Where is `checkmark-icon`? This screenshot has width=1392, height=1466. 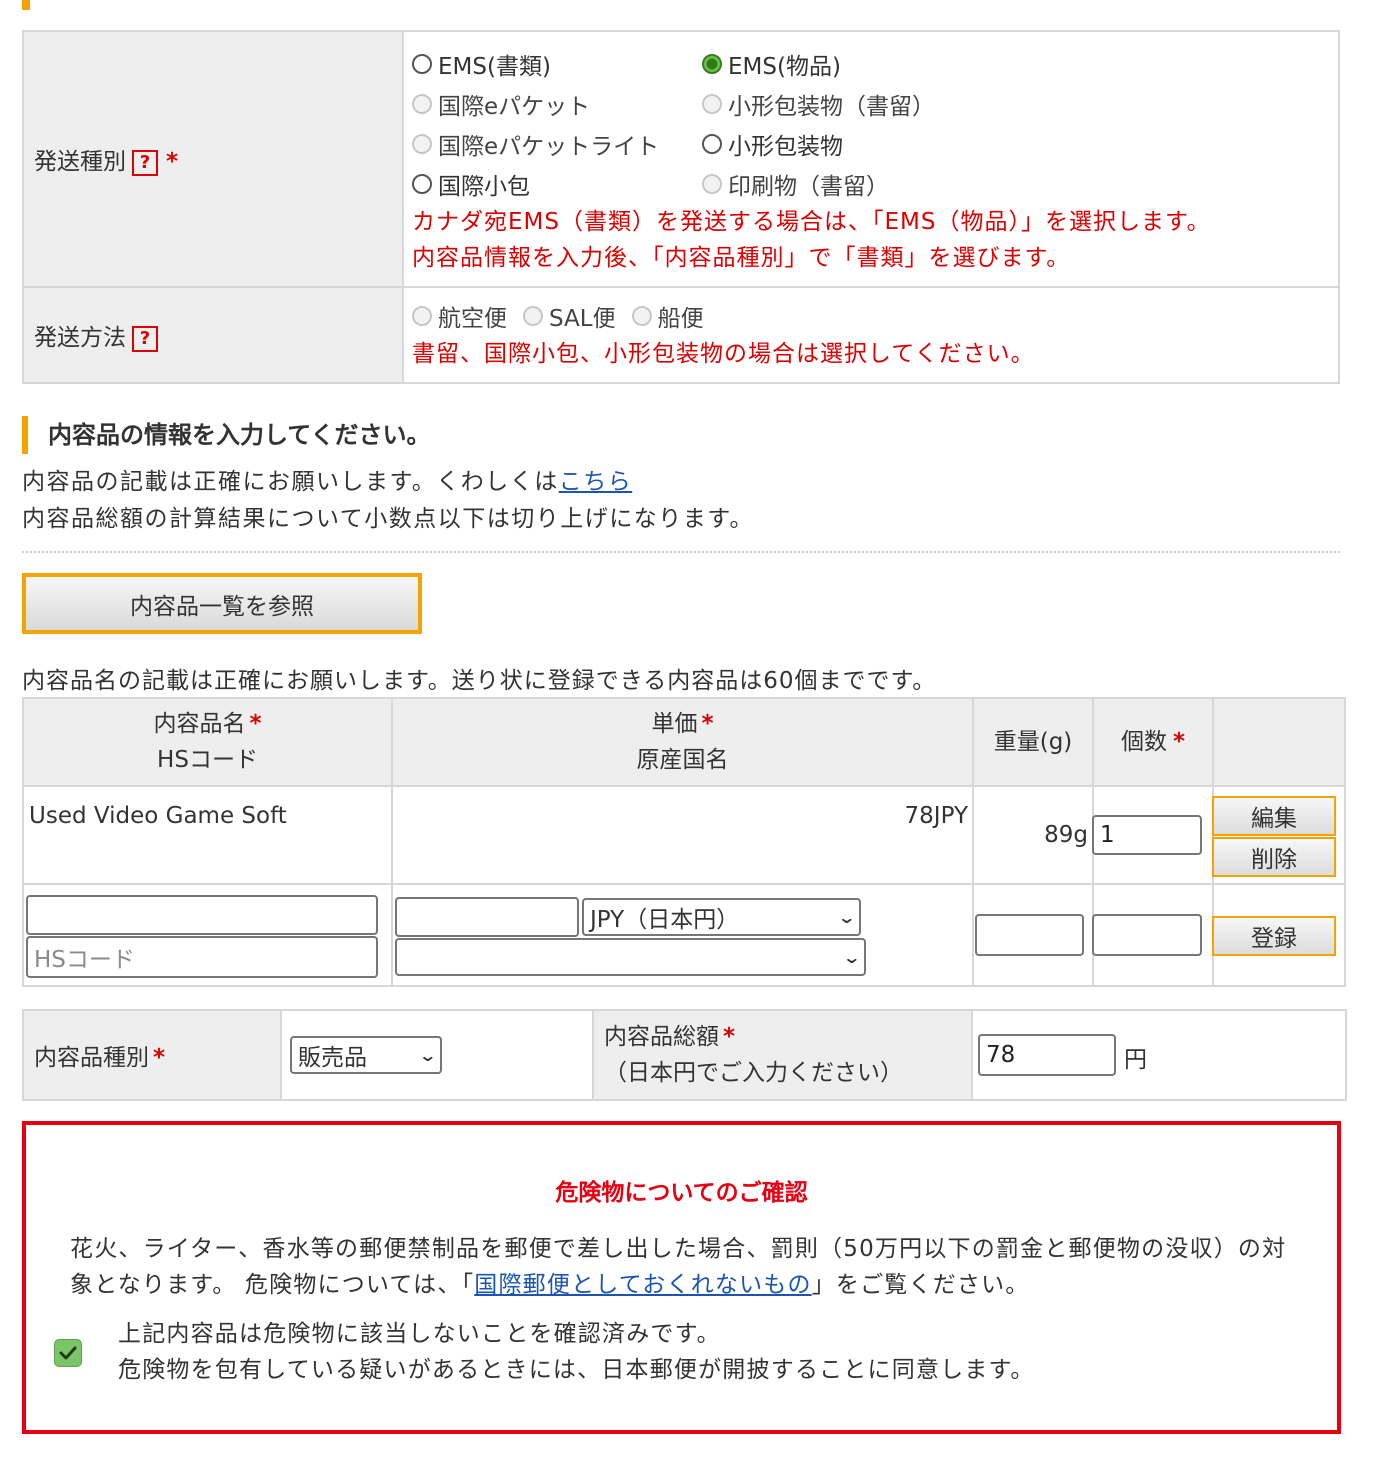 checkmark-icon is located at coordinates (68, 1353).